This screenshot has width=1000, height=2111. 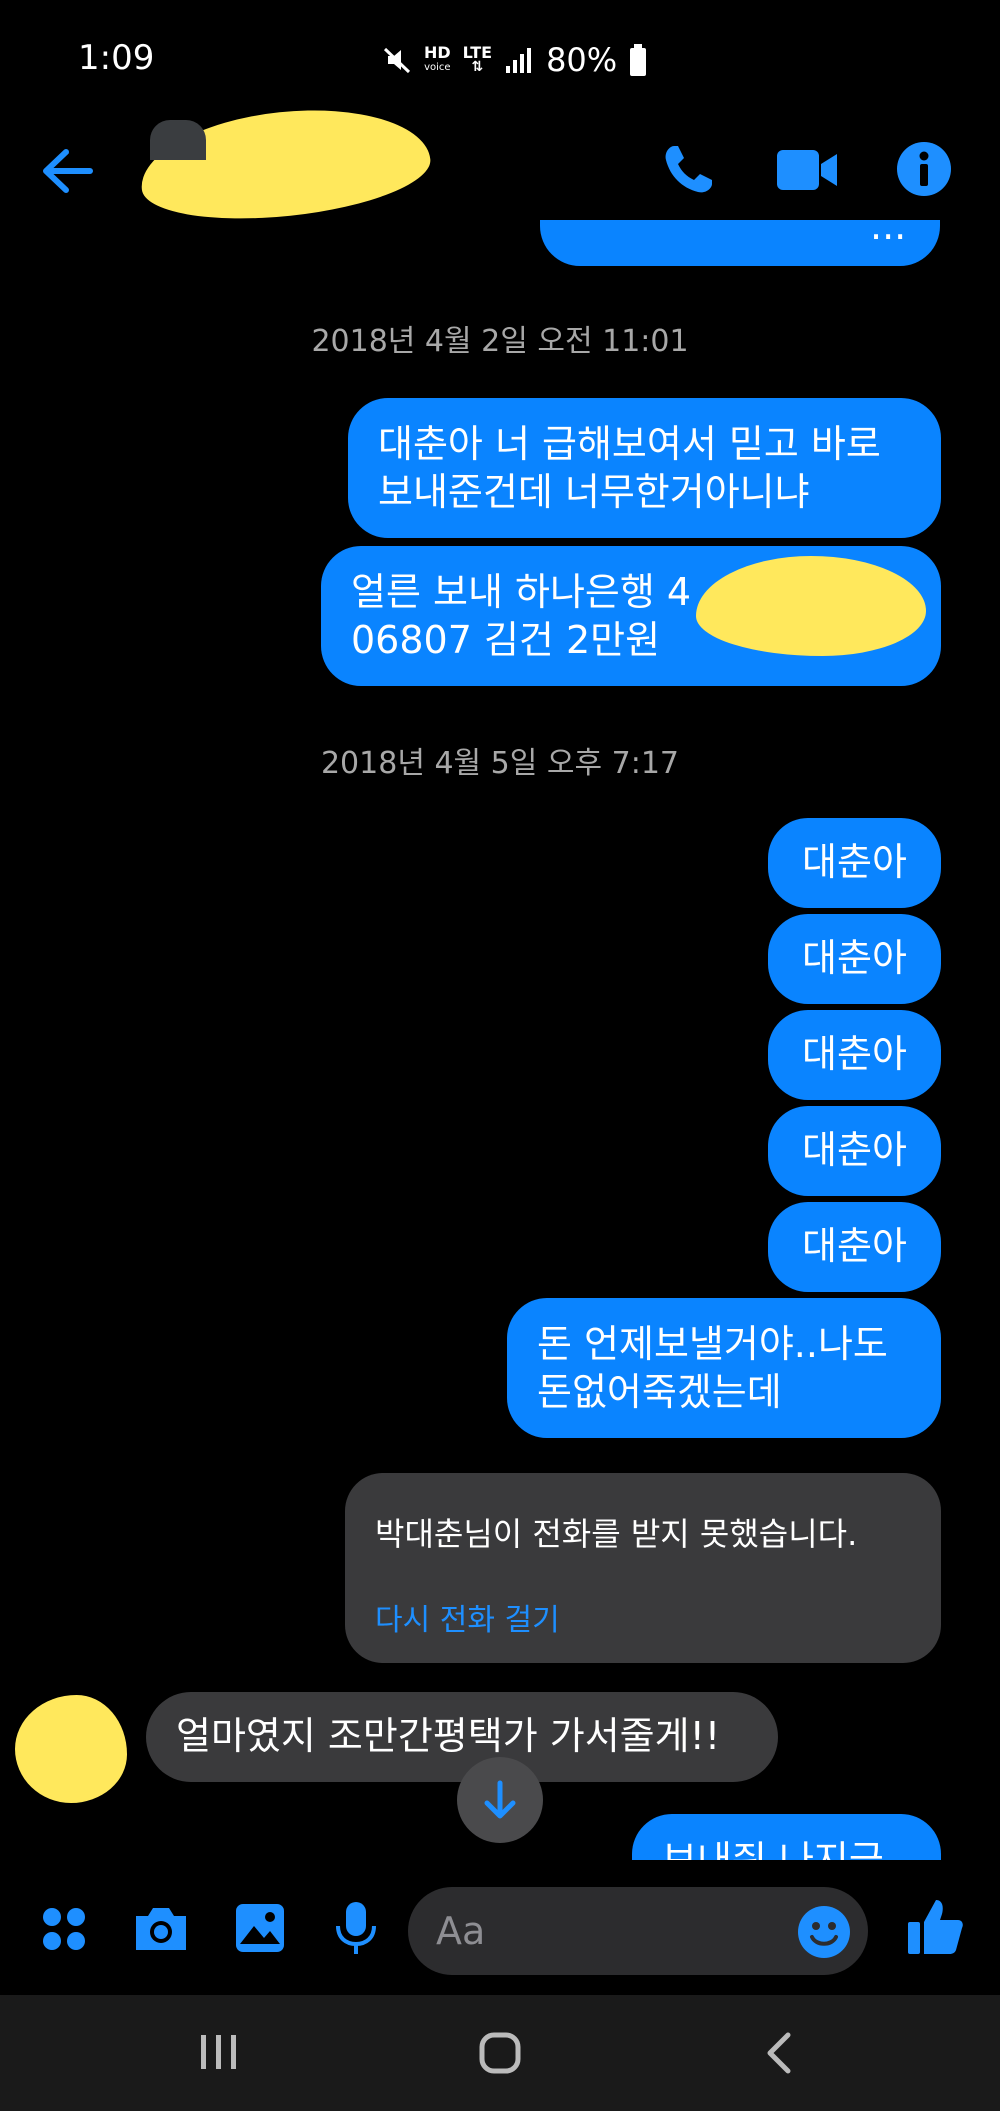 I want to click on recent-apps-icon, so click(x=219, y=2052).